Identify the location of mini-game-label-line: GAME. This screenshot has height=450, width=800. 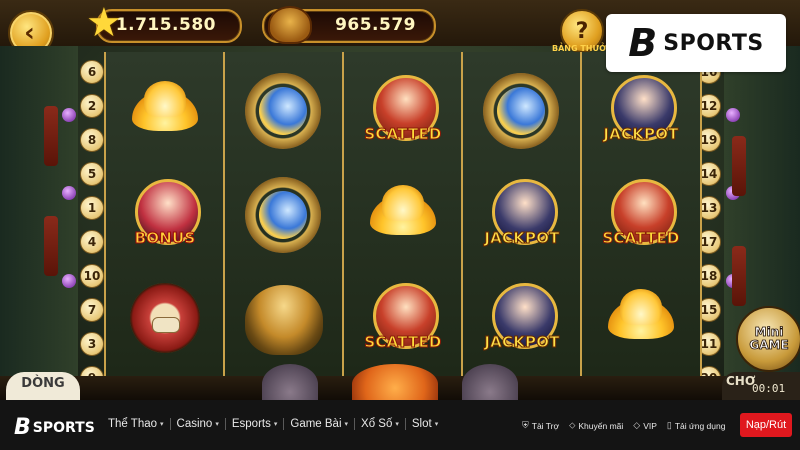
(769, 345).